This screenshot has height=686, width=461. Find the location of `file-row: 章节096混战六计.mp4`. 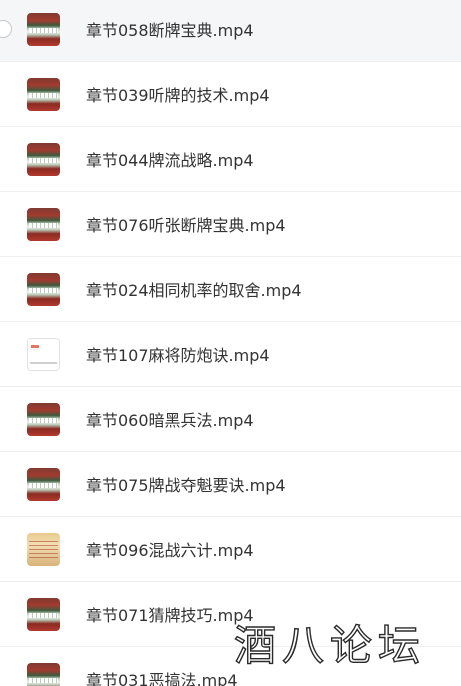

file-row: 章节096混战六计.mp4 is located at coordinates (230, 549).